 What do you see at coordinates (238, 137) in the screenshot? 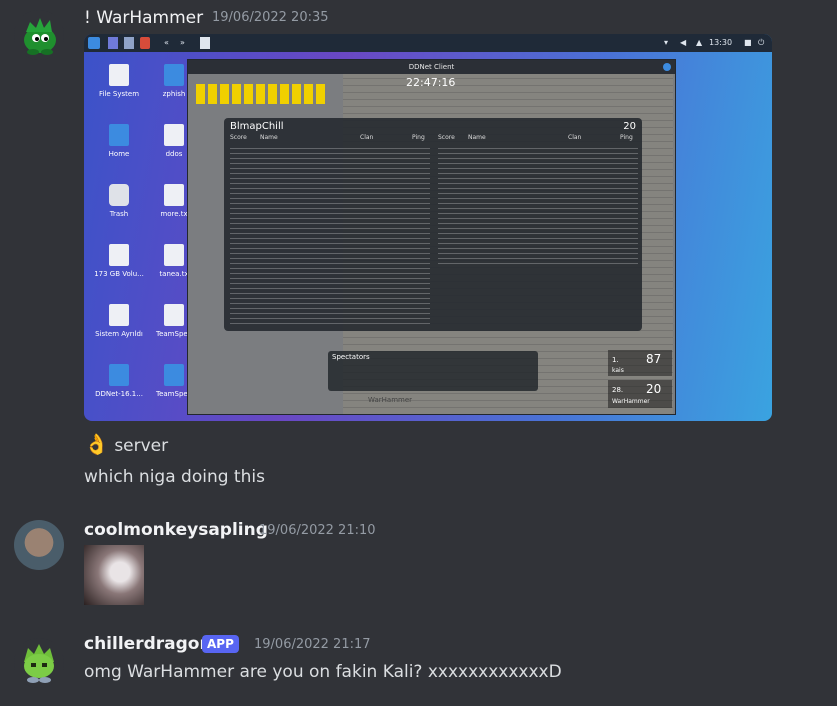
I see `col-score: Score` at bounding box center [238, 137].